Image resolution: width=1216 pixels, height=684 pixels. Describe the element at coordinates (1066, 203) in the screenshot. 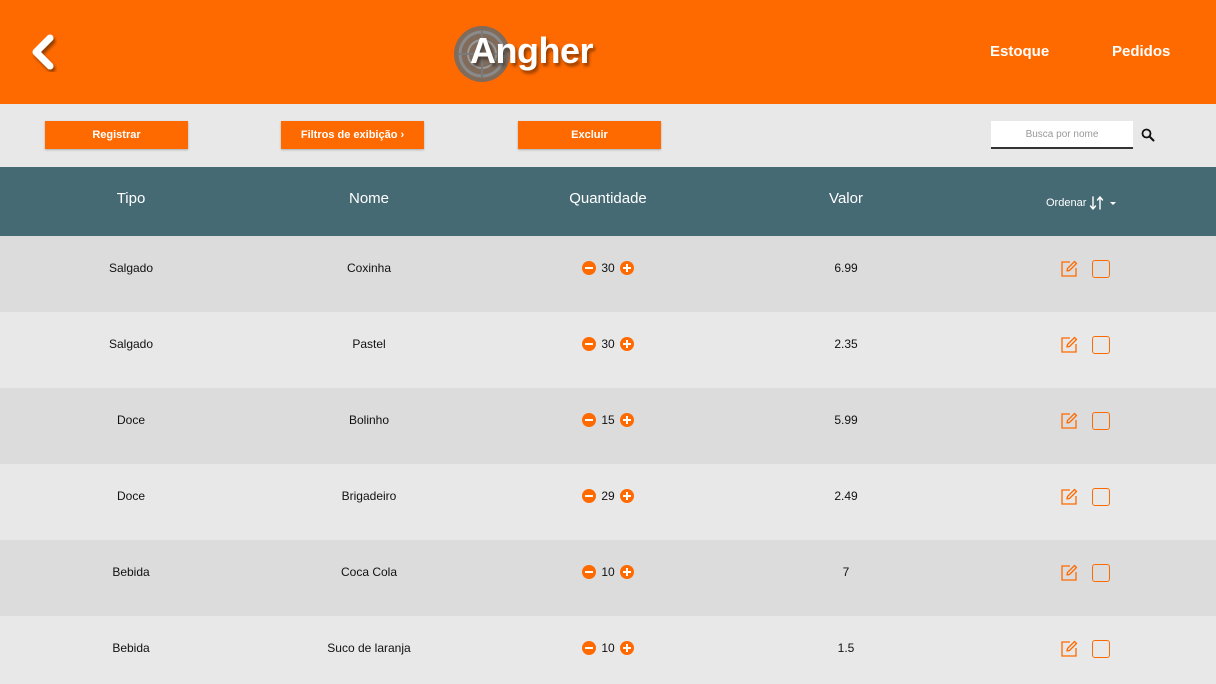

I see `order-label: Ordenar` at that location.